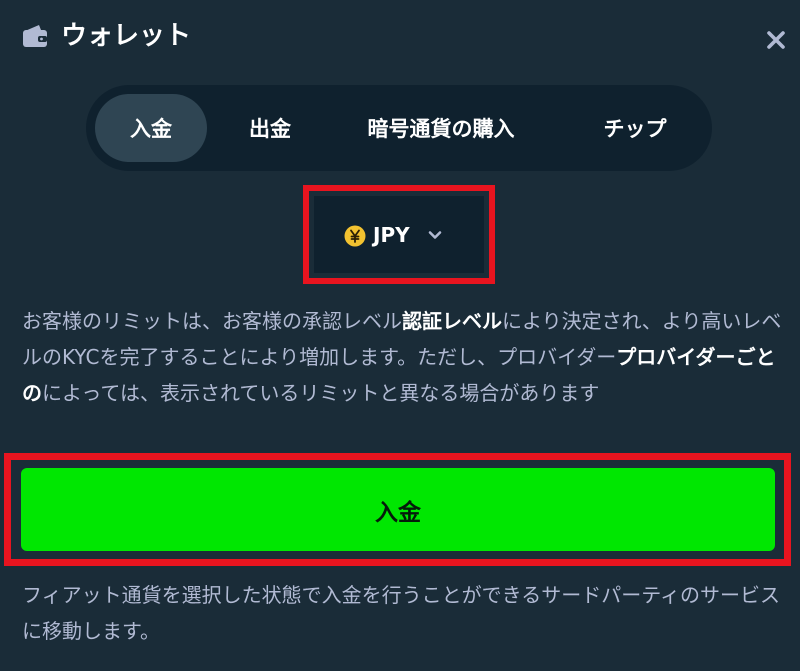 The width and height of the screenshot is (800, 671). Describe the element at coordinates (400, 38) in the screenshot. I see `wallet-header: ウォレット` at that location.